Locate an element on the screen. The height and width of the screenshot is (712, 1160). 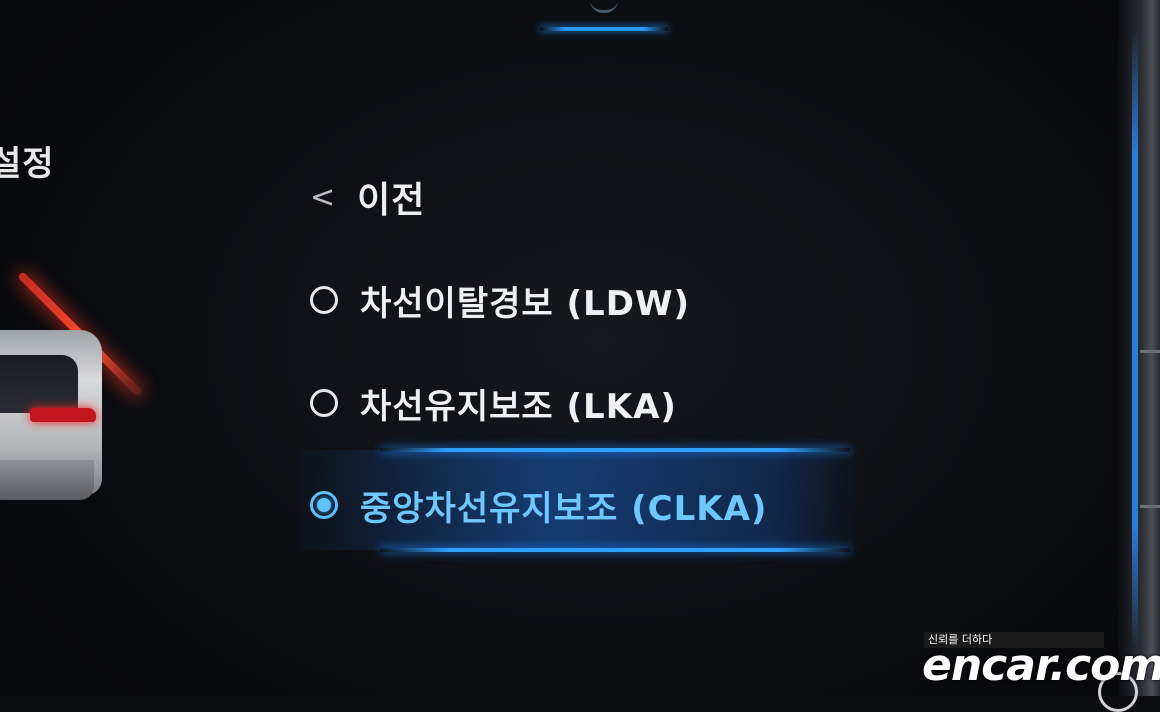
car-rear-window is located at coordinates (39, 384).